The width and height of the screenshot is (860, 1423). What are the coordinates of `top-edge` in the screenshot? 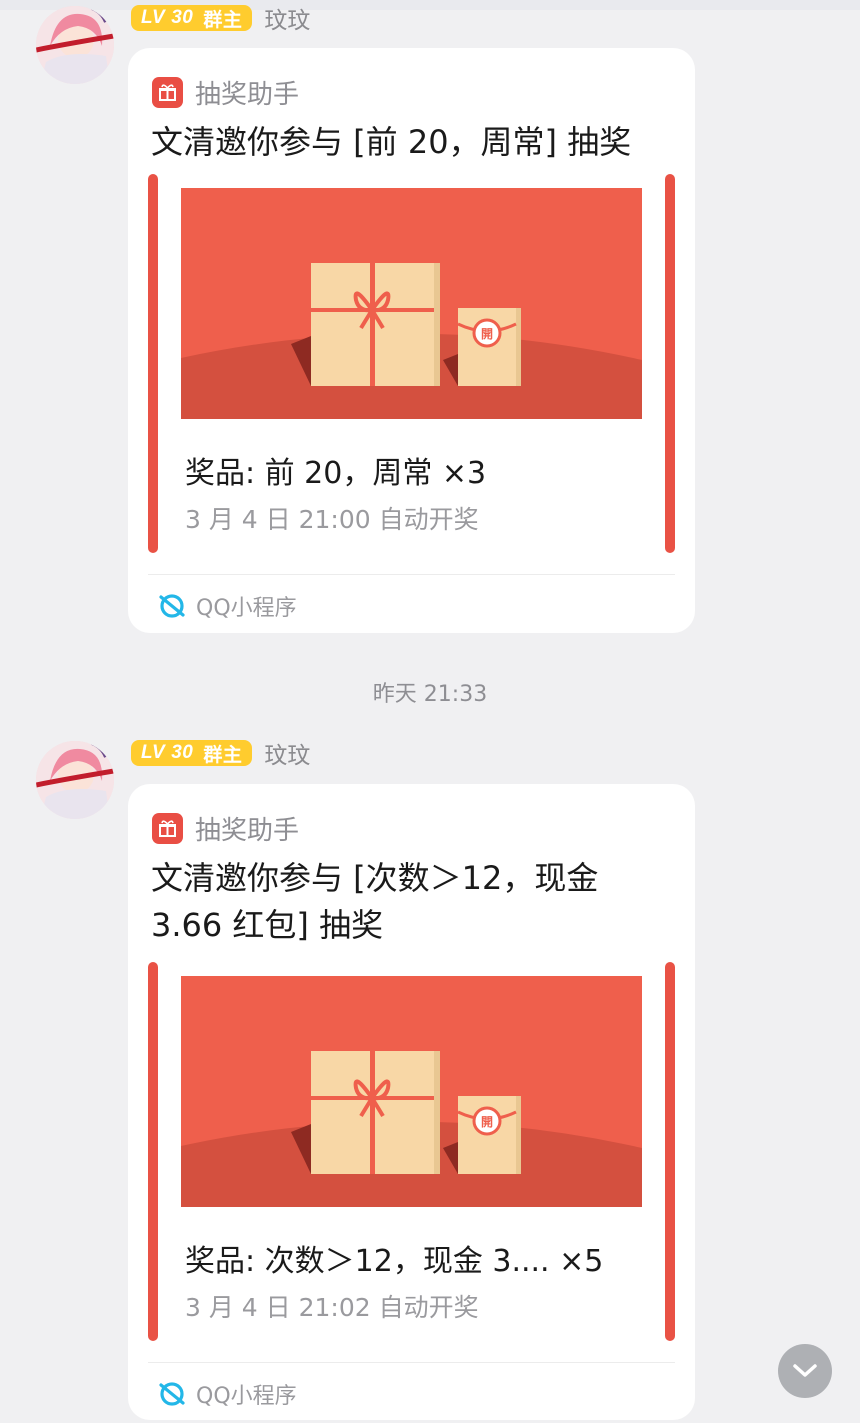 It's located at (430, 5).